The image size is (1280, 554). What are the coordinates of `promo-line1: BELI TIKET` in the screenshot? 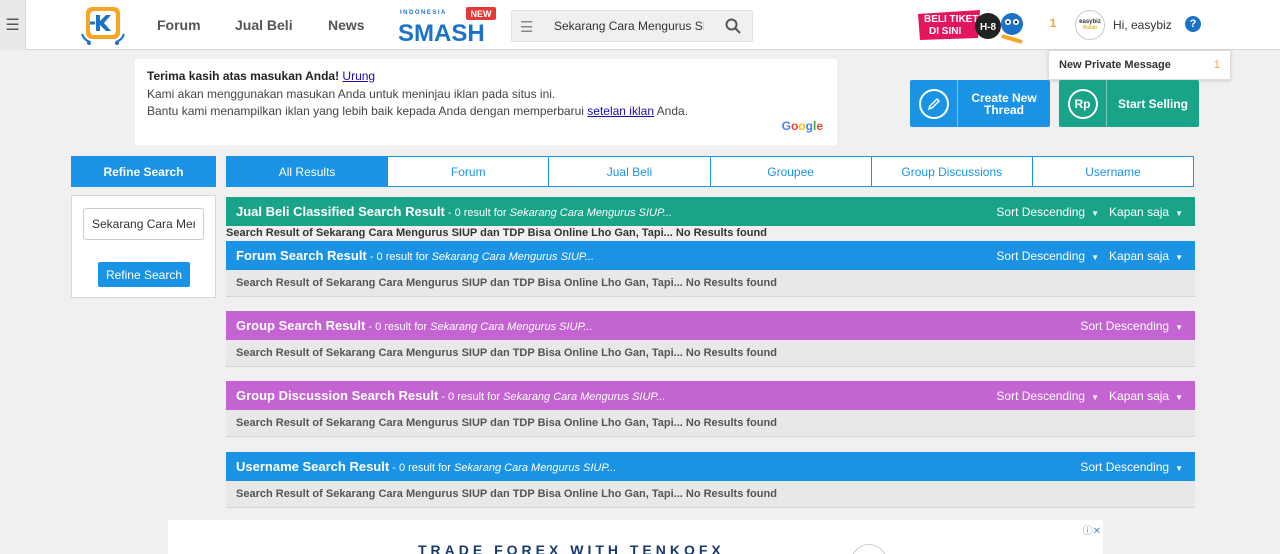 It's located at (951, 19).